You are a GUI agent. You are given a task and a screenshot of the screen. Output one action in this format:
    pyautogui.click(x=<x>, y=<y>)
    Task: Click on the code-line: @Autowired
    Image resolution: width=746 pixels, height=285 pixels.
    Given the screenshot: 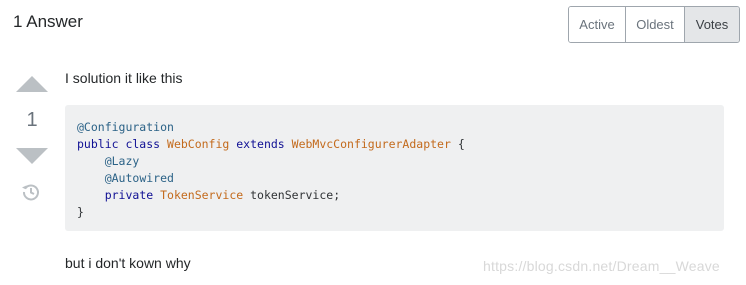 What is the action you would take?
    pyautogui.click(x=394, y=178)
    